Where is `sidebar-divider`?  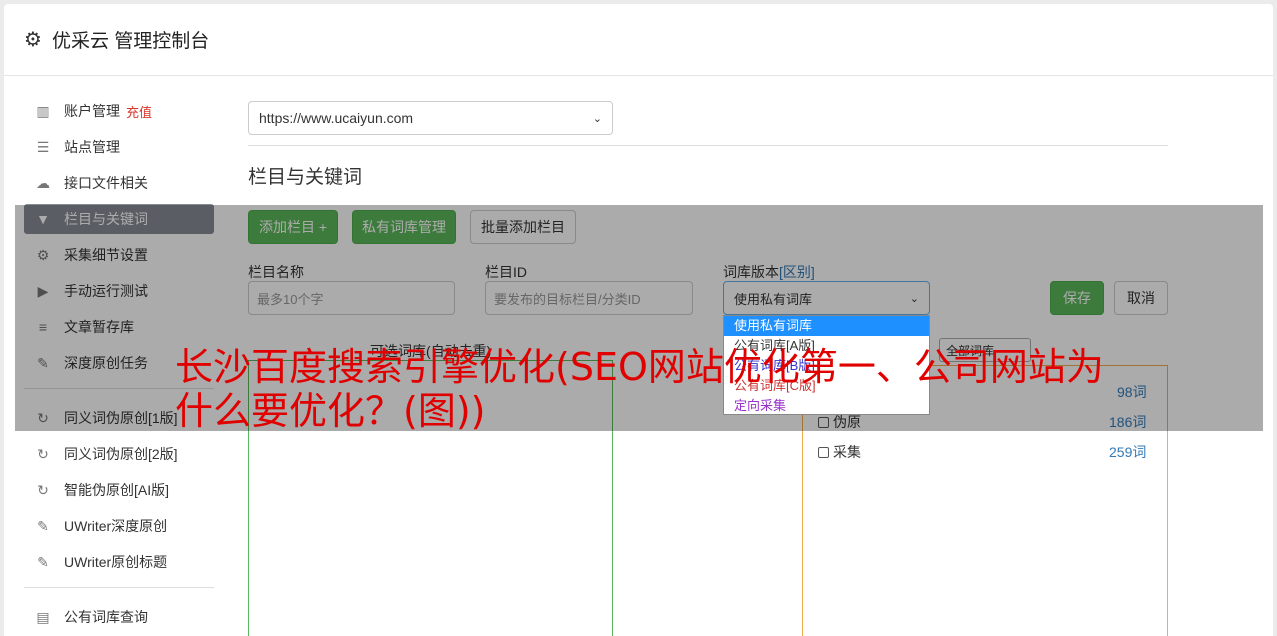
sidebar-divider is located at coordinates (119, 587).